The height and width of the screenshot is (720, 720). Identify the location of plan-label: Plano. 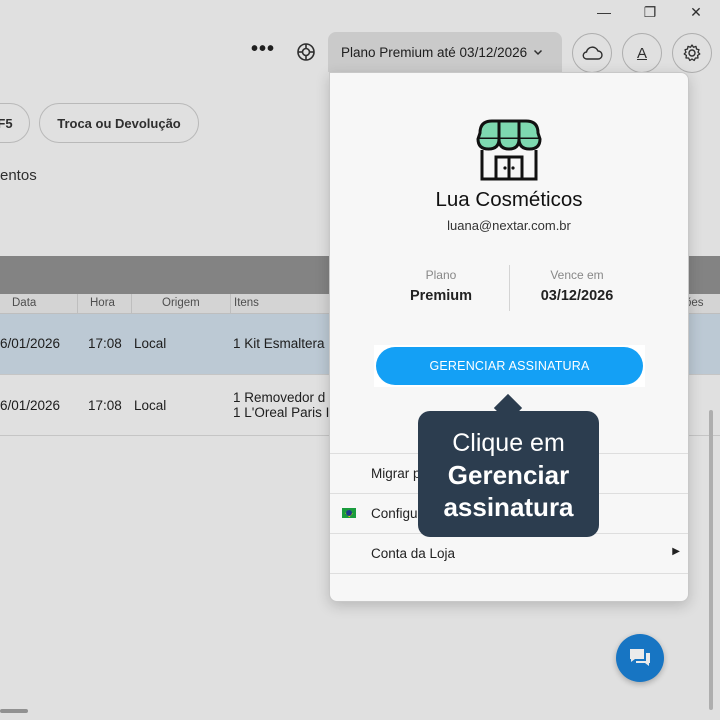
(441, 275).